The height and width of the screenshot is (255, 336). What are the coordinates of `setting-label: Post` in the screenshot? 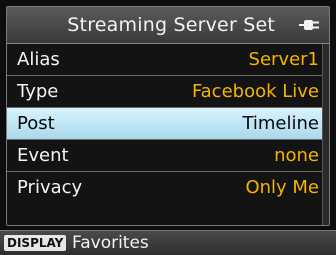 It's located at (36, 123).